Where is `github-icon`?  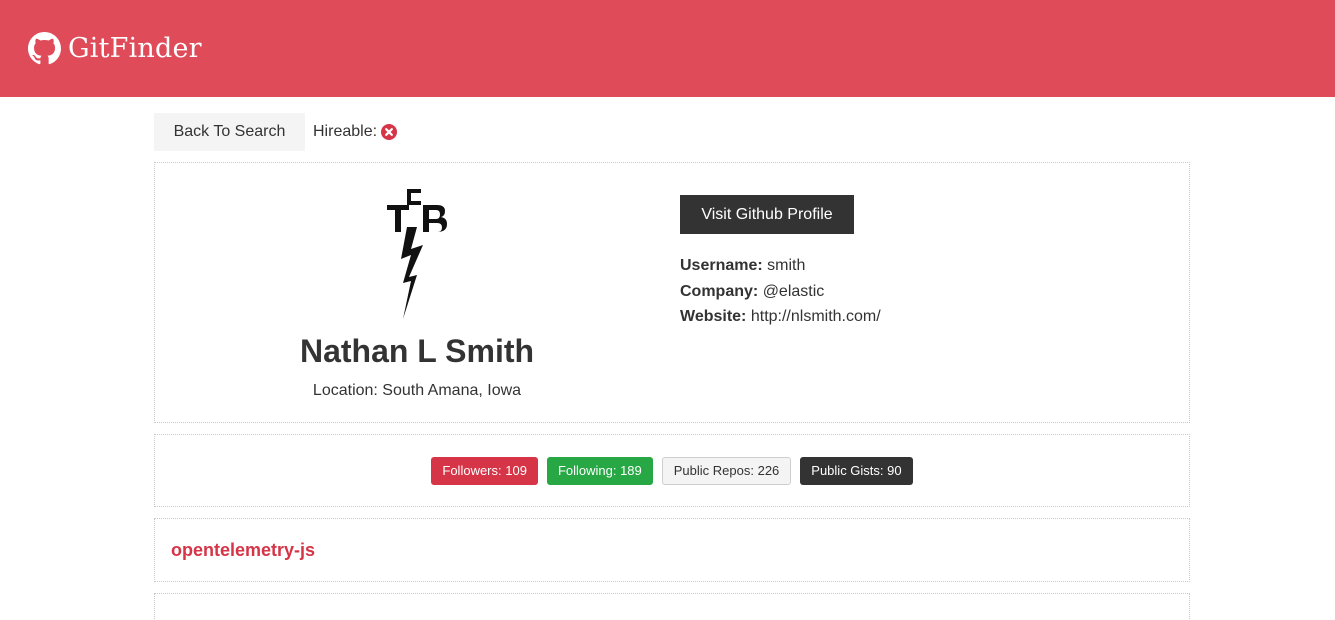 github-icon is located at coordinates (44, 48).